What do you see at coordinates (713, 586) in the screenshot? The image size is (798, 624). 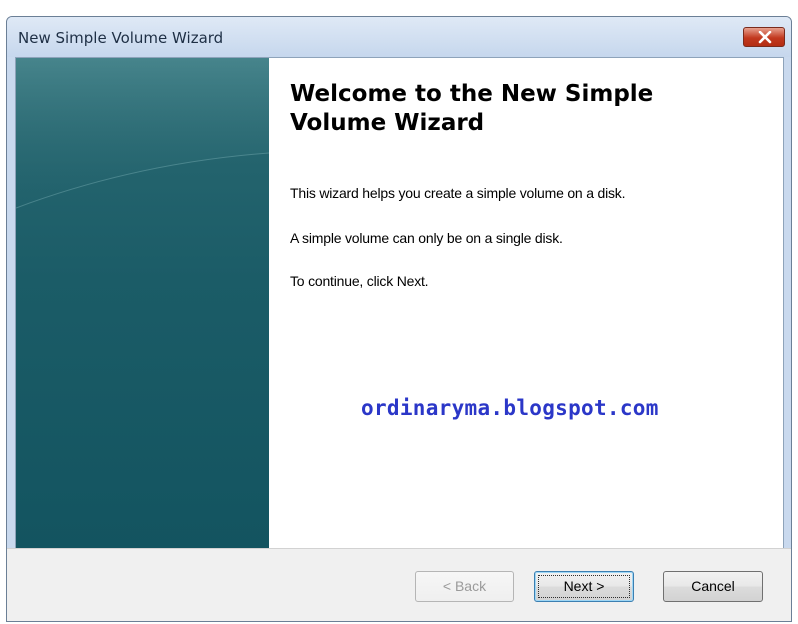 I see `cancel-button: Cancel` at bounding box center [713, 586].